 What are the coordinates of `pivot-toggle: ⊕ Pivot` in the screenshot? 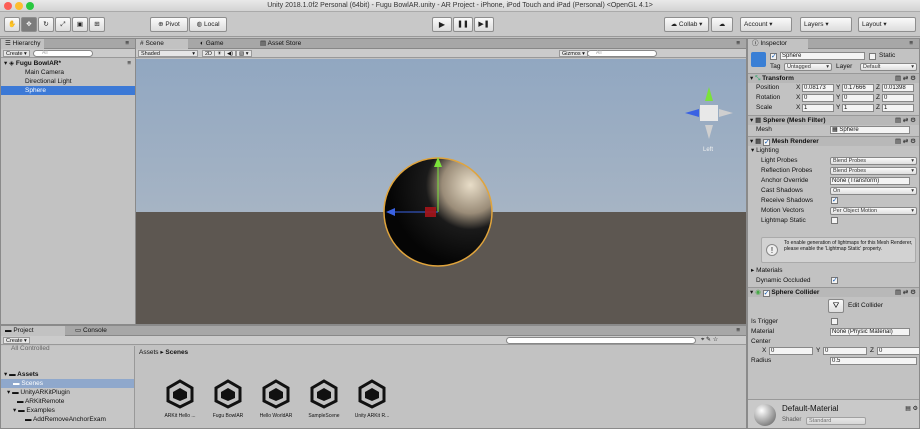 It's located at (169, 24).